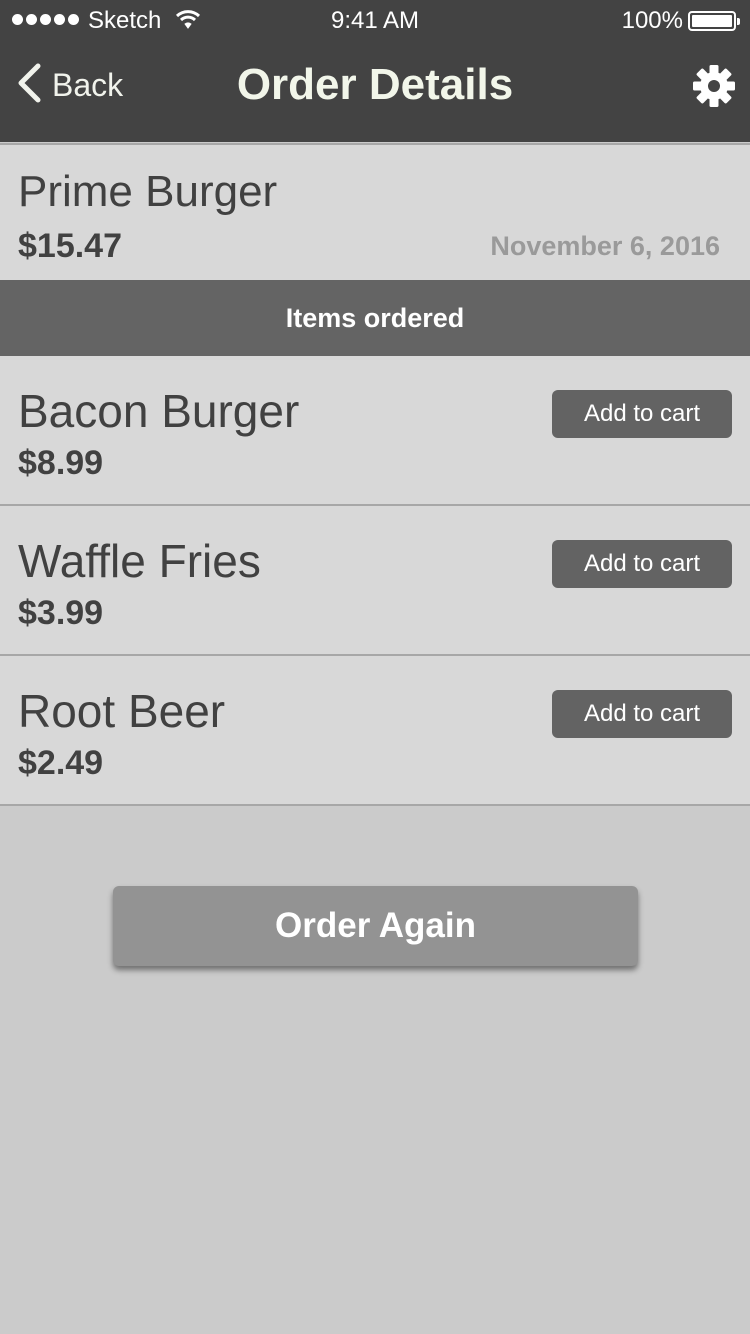  I want to click on battery-percent: 100%, so click(652, 20).